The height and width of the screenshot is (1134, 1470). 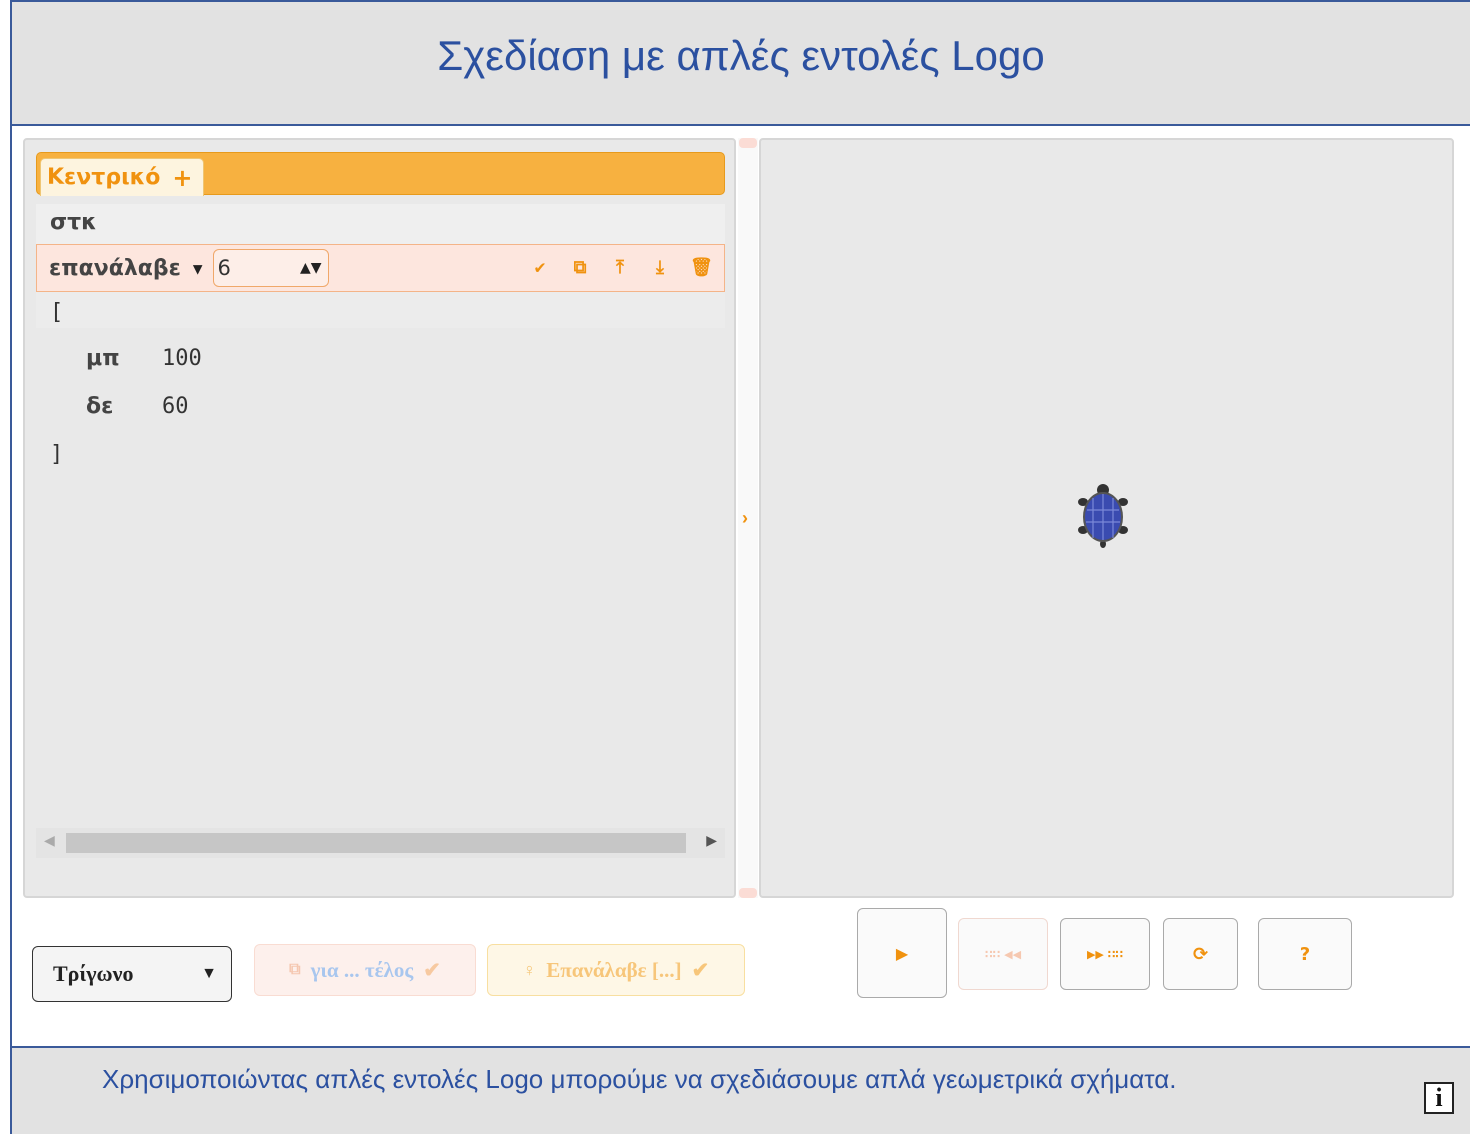 I want to click on trash-icon: 🗑, so click(x=701, y=267).